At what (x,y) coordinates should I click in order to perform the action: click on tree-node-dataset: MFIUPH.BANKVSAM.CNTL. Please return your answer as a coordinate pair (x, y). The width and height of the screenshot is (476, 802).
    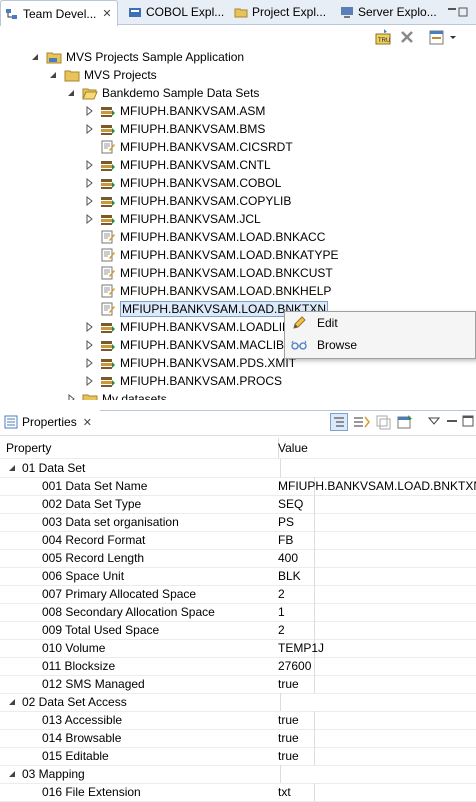
    Looking at the image, I should click on (177, 165).